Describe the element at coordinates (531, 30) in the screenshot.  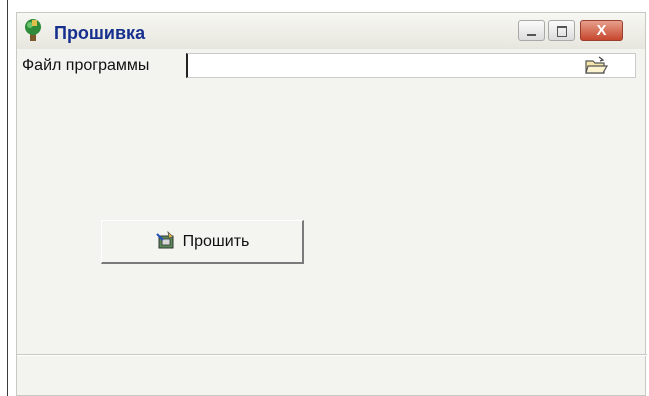
I see `minimize-button` at that location.